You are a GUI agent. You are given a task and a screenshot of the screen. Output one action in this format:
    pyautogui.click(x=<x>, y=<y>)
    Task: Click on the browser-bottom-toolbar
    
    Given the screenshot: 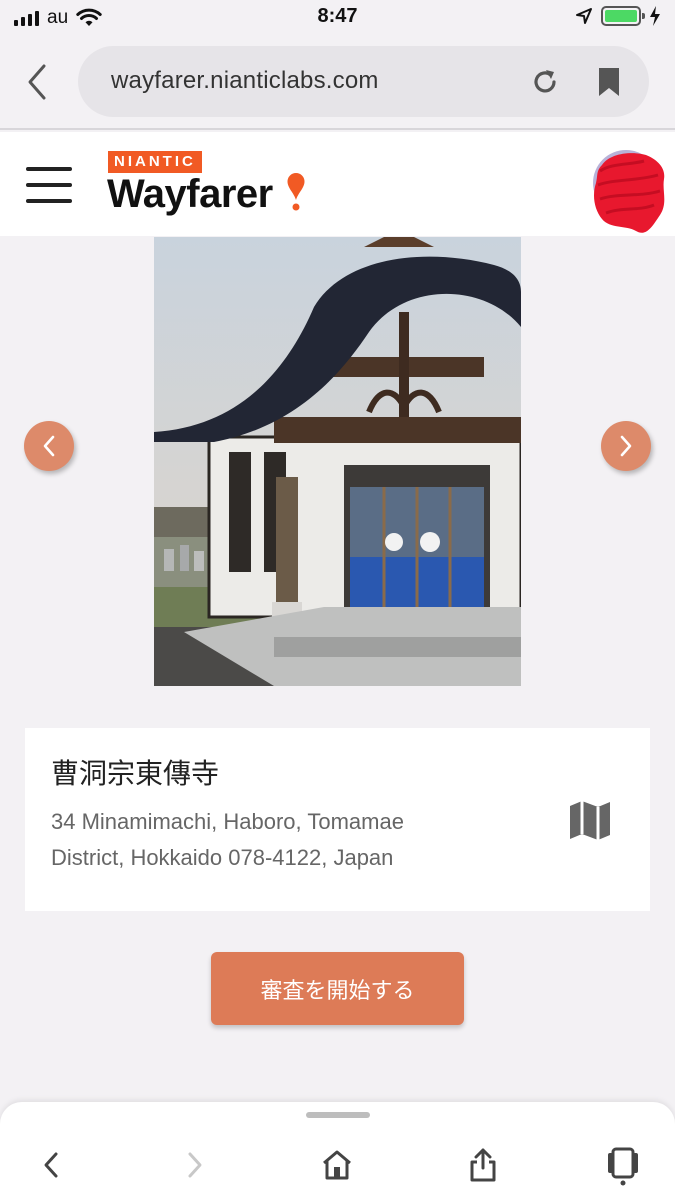 What is the action you would take?
    pyautogui.click(x=337, y=1151)
    